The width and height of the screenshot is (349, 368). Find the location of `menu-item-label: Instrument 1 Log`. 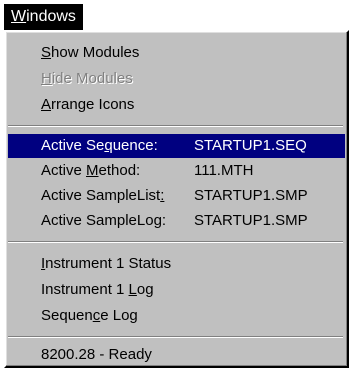

menu-item-label: Instrument 1 Log is located at coordinates (97, 289).